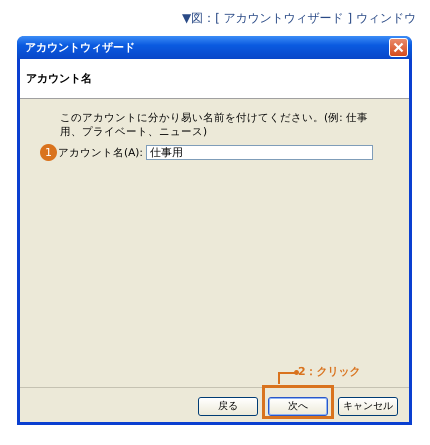  Describe the element at coordinates (329, 372) in the screenshot. I see `callout-label: 2：クリック` at that location.